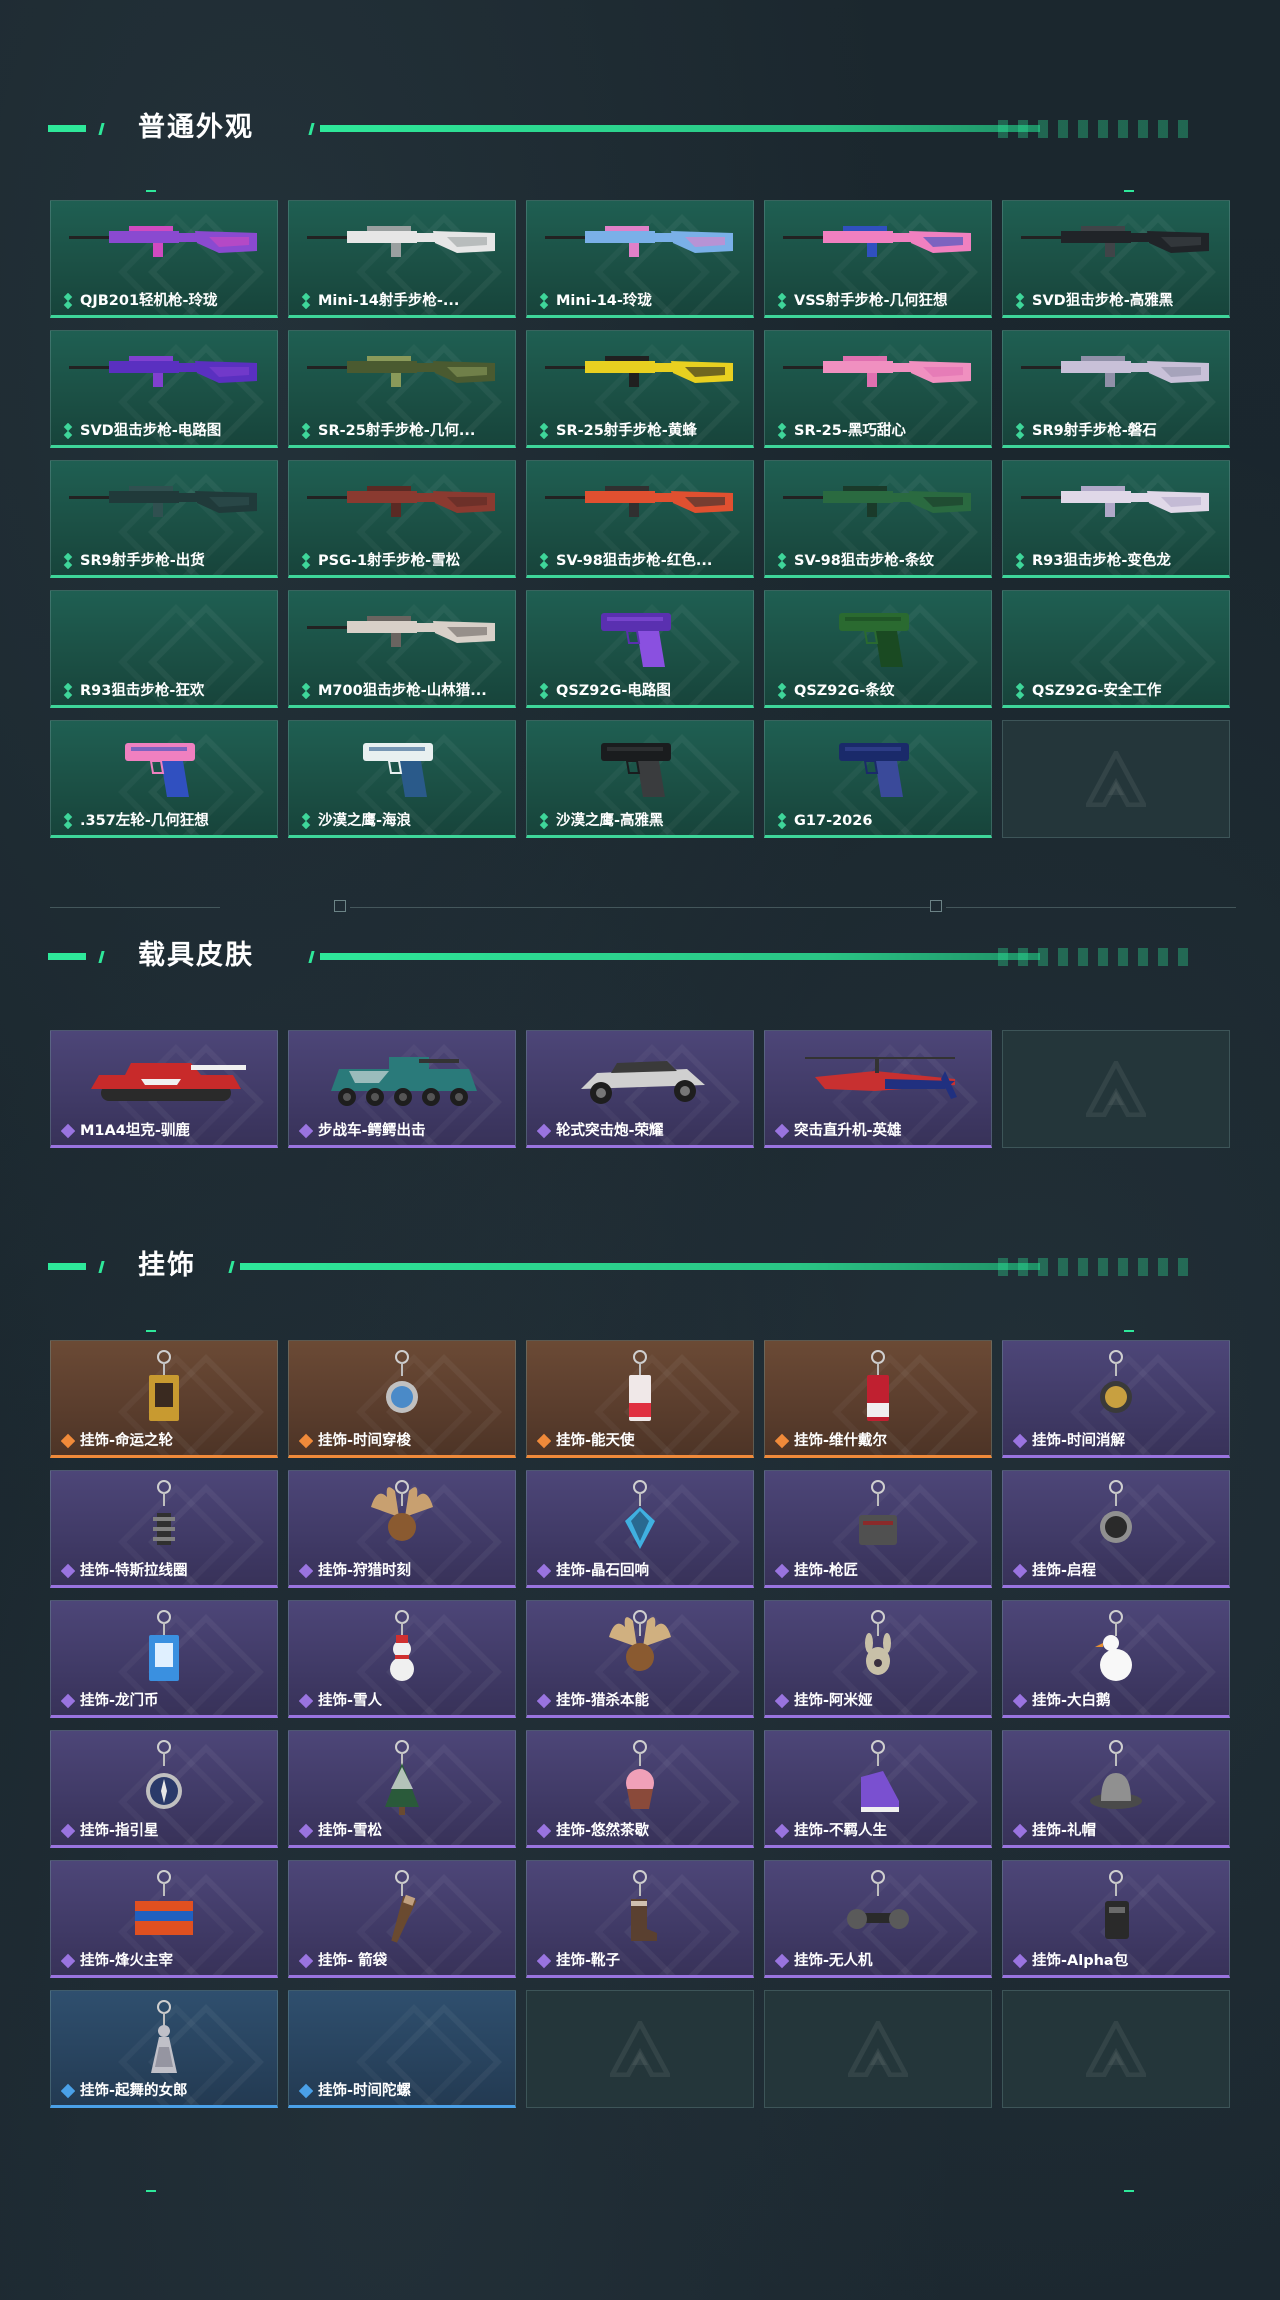 The height and width of the screenshot is (2300, 1280). I want to click on charm-card: 挂饰-Alpha包, so click(1116, 1919).